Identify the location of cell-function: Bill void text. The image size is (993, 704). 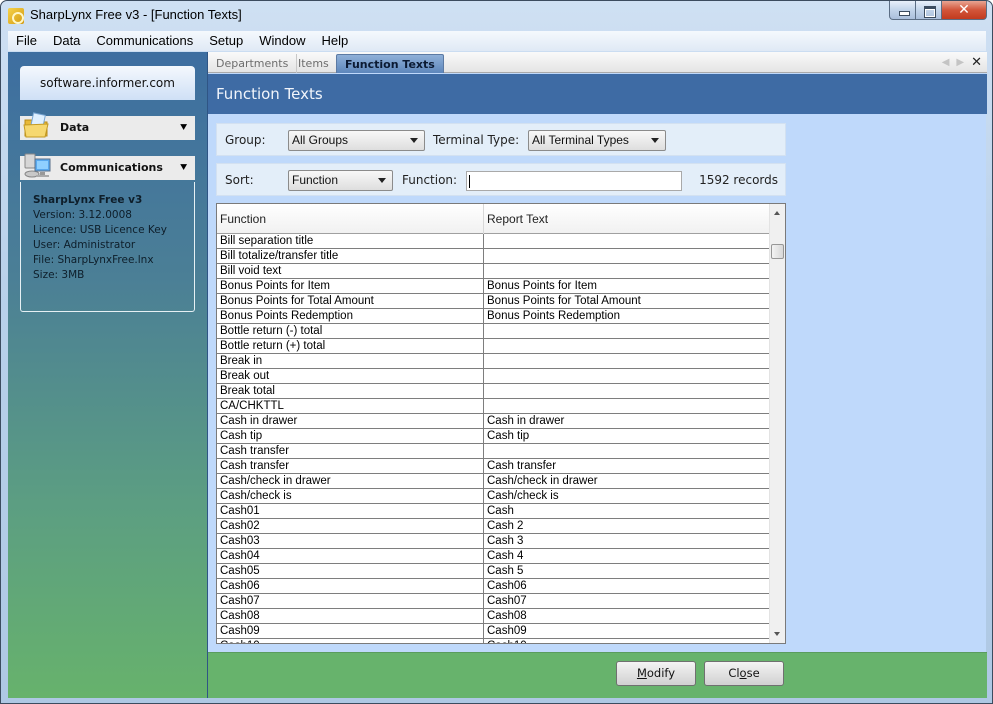
(350, 271).